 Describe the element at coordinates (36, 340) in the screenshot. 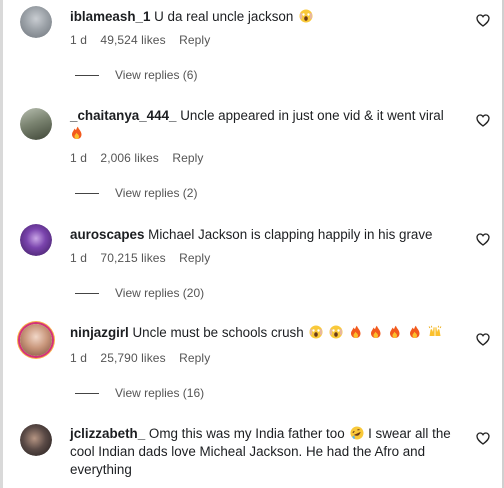

I see `avatar-story-ring` at that location.